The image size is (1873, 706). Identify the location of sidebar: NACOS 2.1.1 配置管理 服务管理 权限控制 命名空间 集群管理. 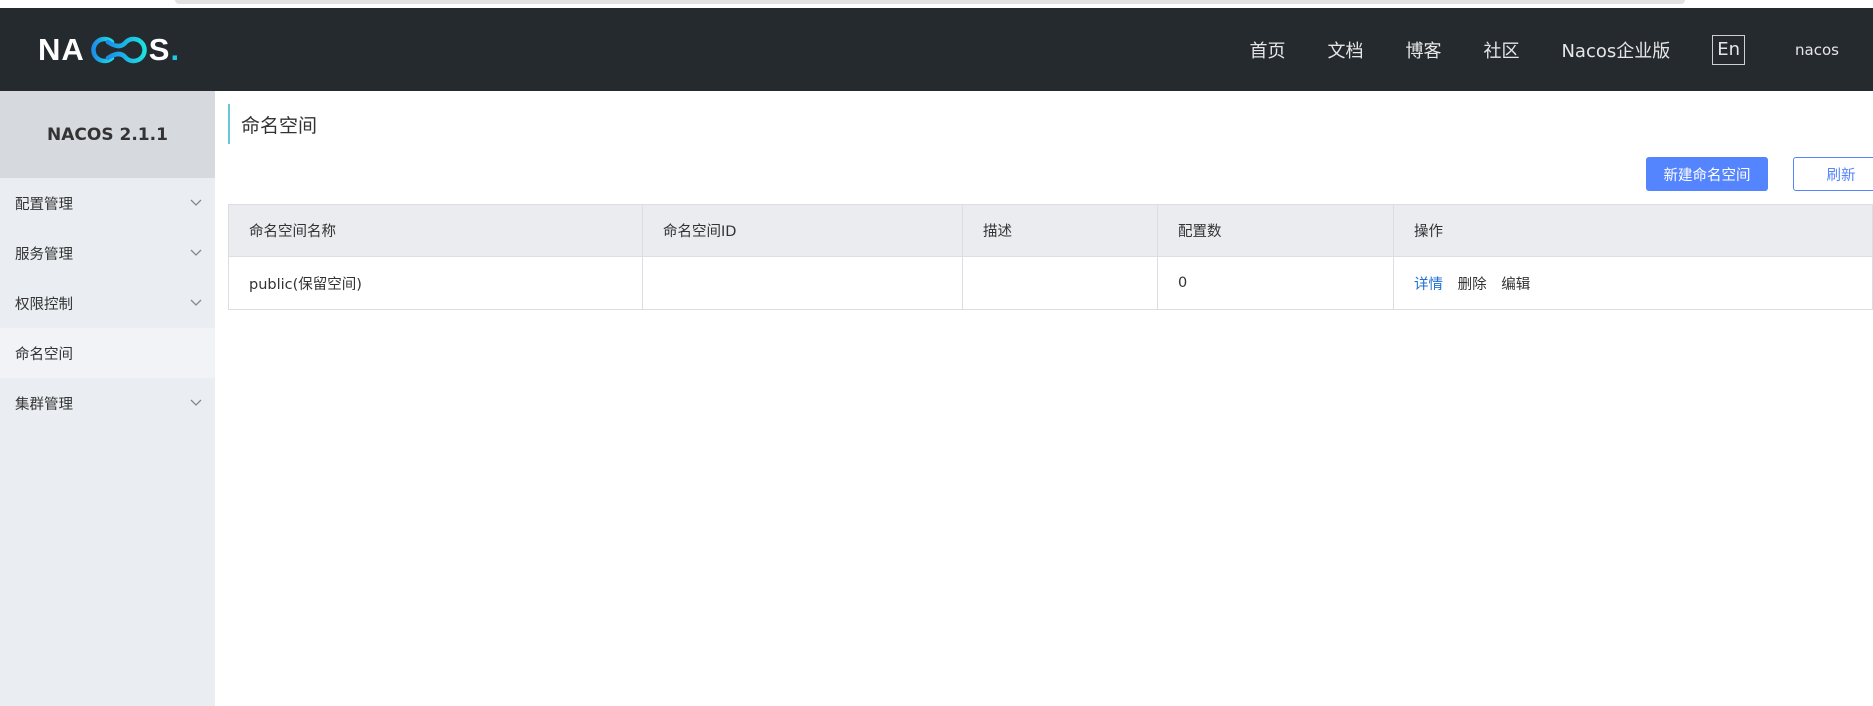
(107, 398).